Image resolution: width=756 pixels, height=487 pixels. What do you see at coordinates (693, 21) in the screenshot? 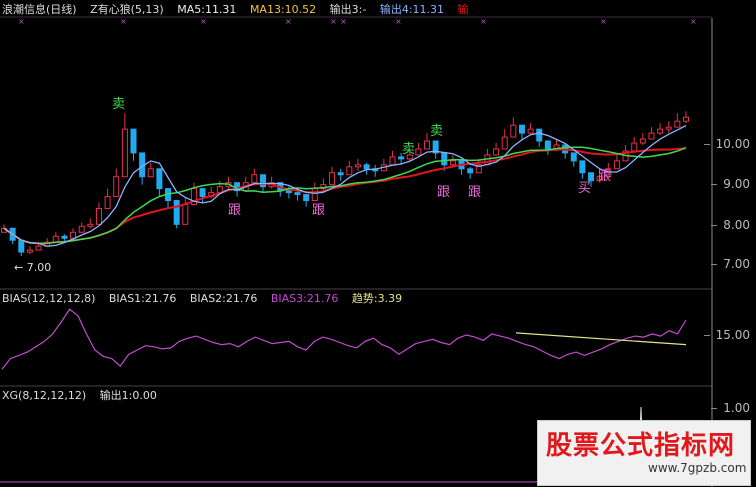
I see `top-marker-9: ×` at bounding box center [693, 21].